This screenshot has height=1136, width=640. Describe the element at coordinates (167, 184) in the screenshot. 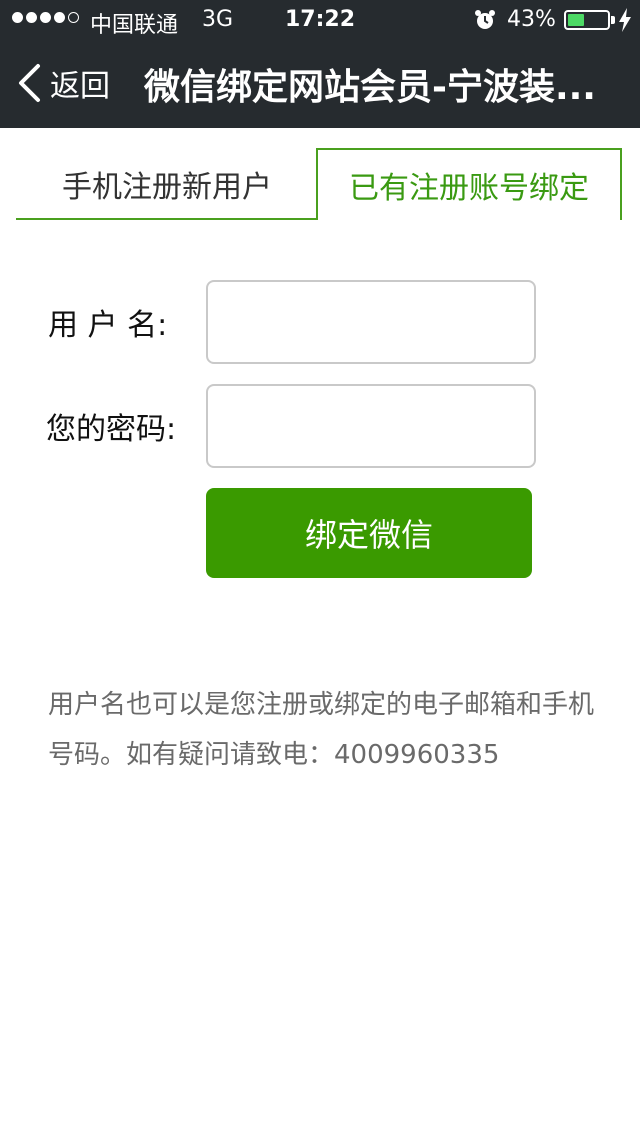

I see `tab-mobile-register: 手机注册新用户` at that location.